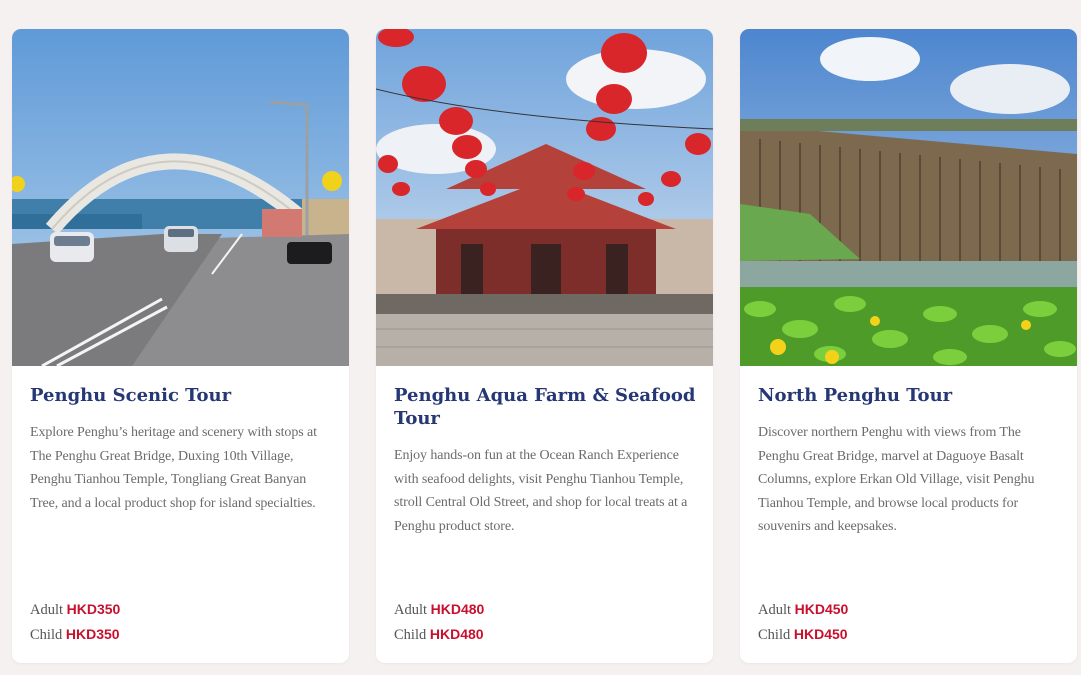 Image resolution: width=1081 pixels, height=675 pixels. What do you see at coordinates (93, 609) in the screenshot?
I see `adult-price: HKD350` at bounding box center [93, 609].